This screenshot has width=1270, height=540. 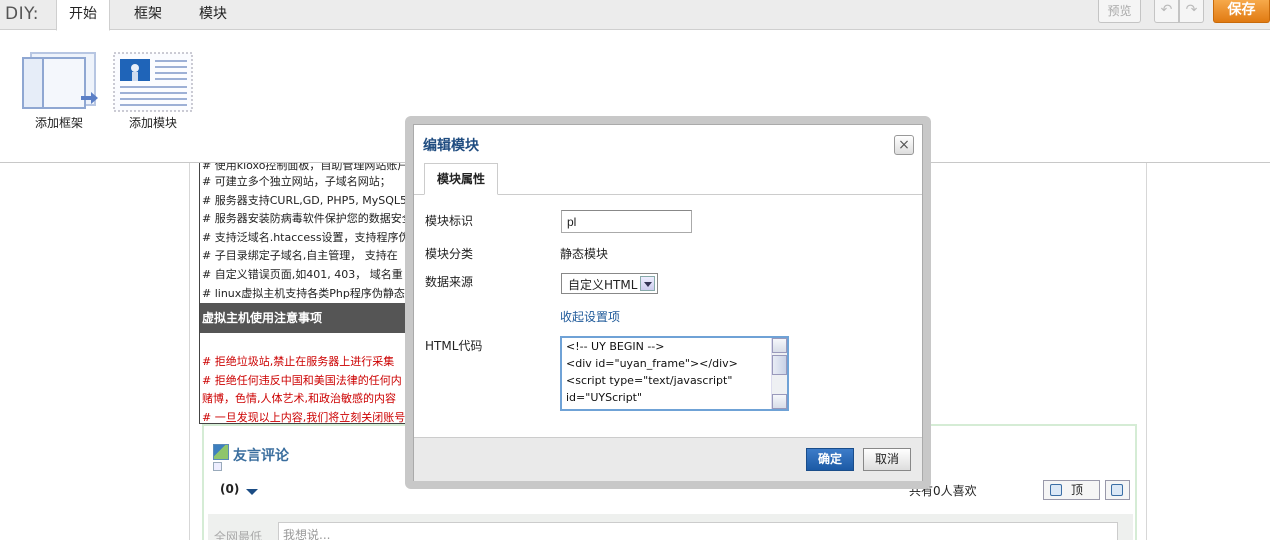 I want to click on scroll-thumb, so click(x=779, y=365).